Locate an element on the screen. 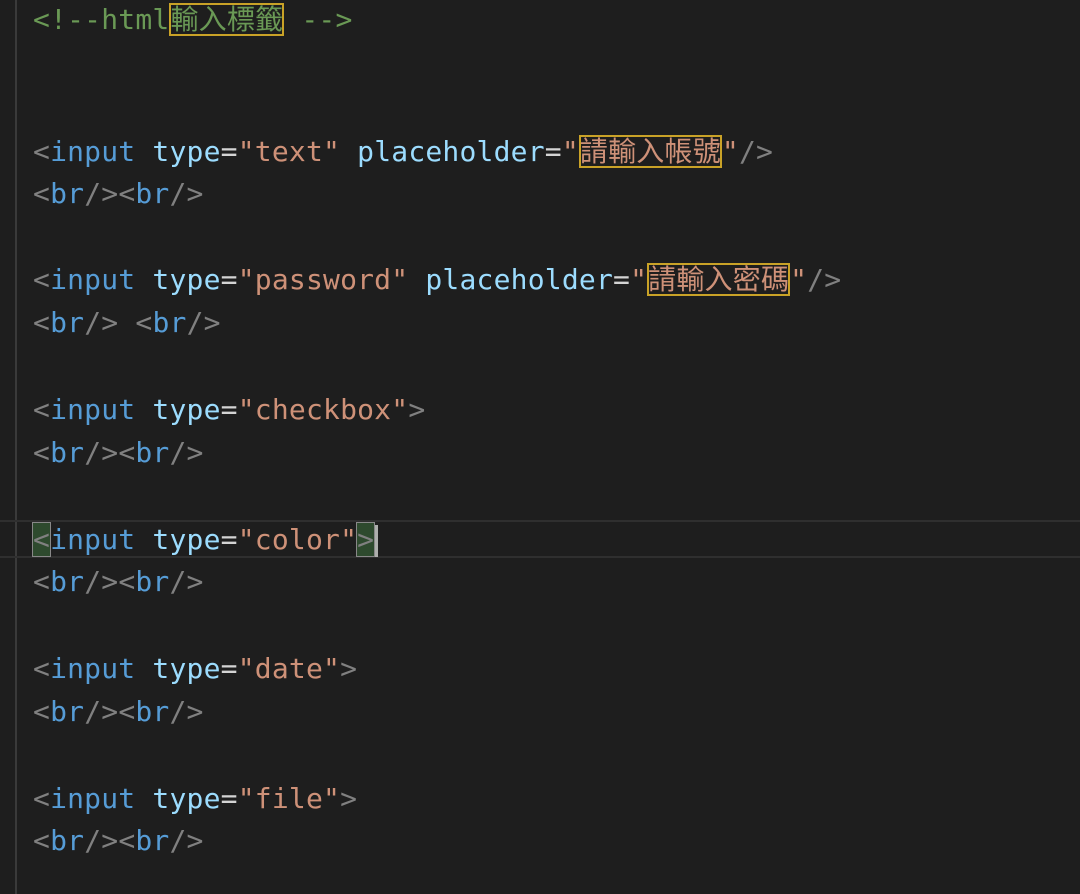  code-line-input-text: <input type="text" placeholder="請輸入帳號"/> is located at coordinates (403, 152).